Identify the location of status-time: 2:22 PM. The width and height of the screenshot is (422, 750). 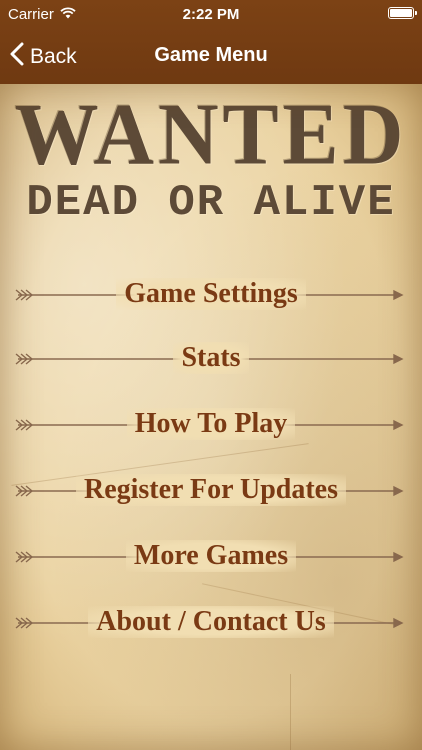
(211, 14).